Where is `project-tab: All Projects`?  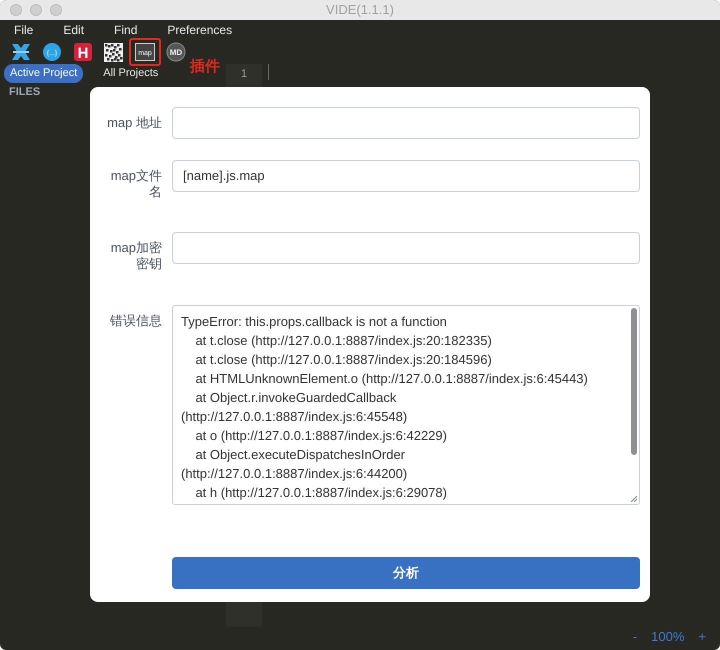 project-tab: All Projects is located at coordinates (130, 73).